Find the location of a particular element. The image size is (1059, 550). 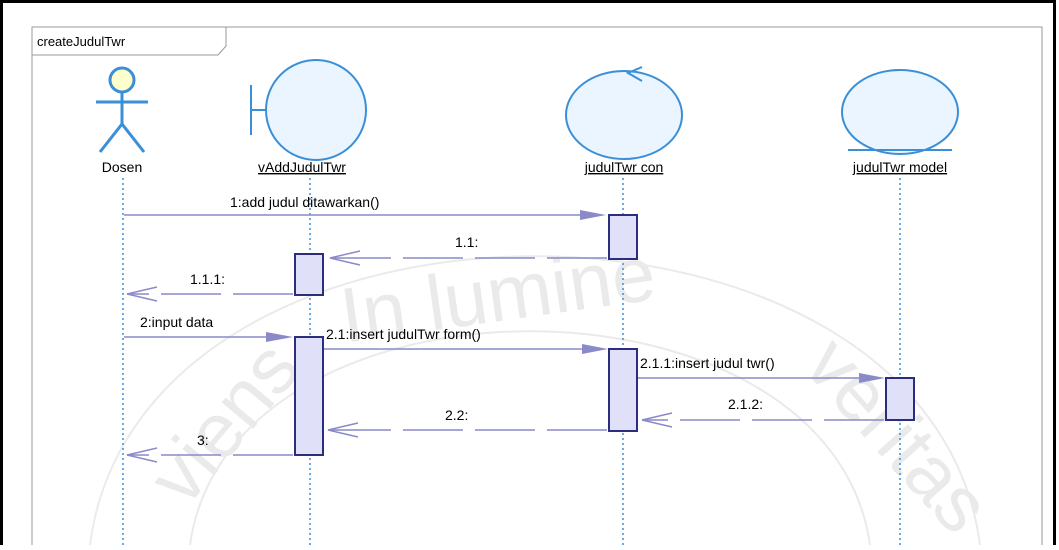

message-label: 1.1: is located at coordinates (466, 242).